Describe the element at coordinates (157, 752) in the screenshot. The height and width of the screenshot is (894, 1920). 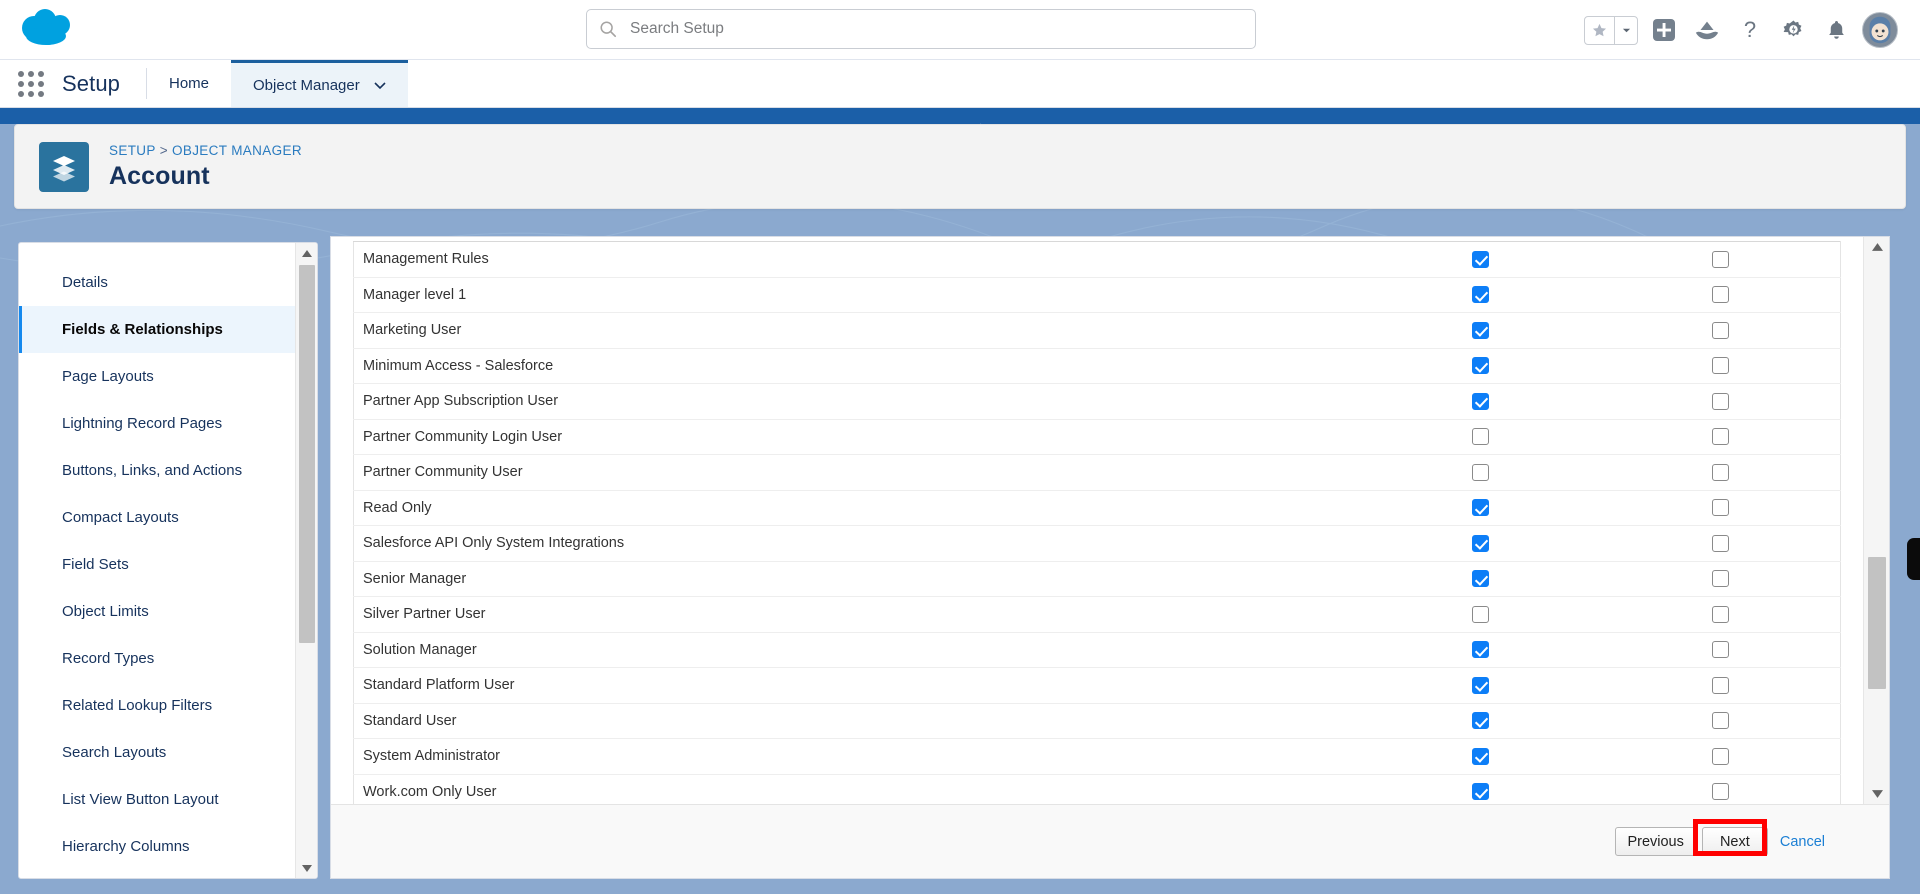
I see `sidebar-item-search-layouts: Search Layouts` at that location.